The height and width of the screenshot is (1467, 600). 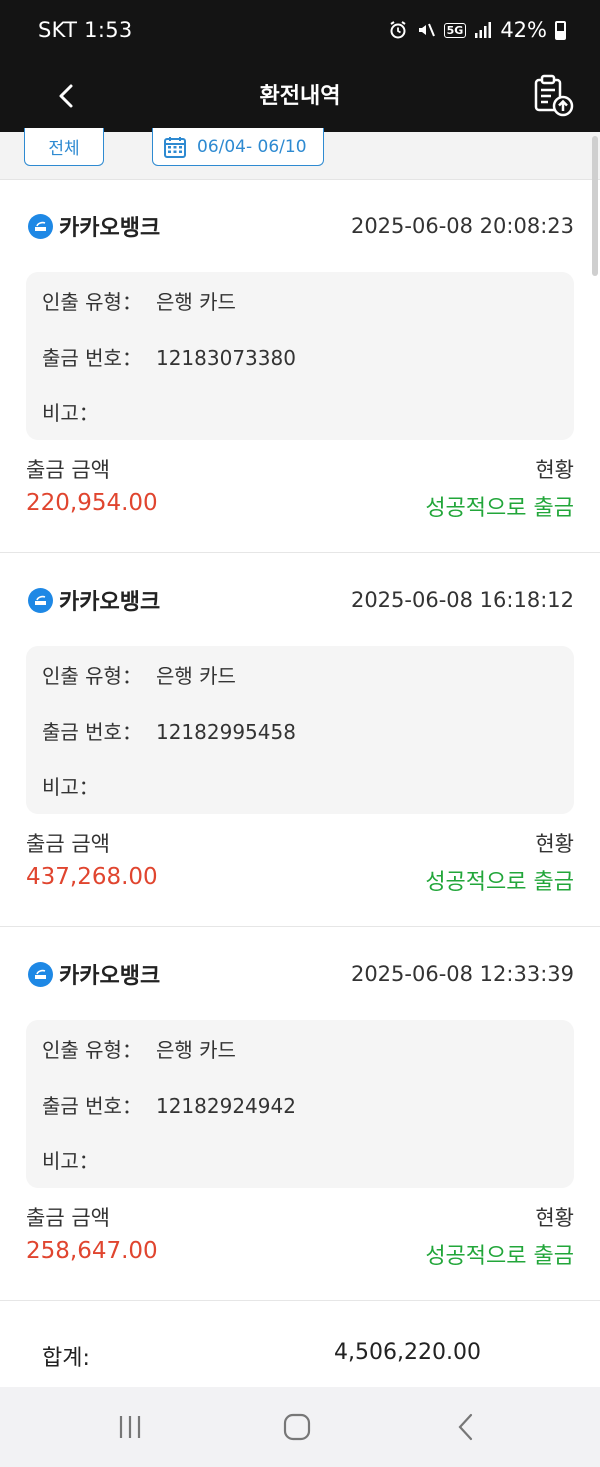 What do you see at coordinates (175, 147) in the screenshot?
I see `calendar-icon` at bounding box center [175, 147].